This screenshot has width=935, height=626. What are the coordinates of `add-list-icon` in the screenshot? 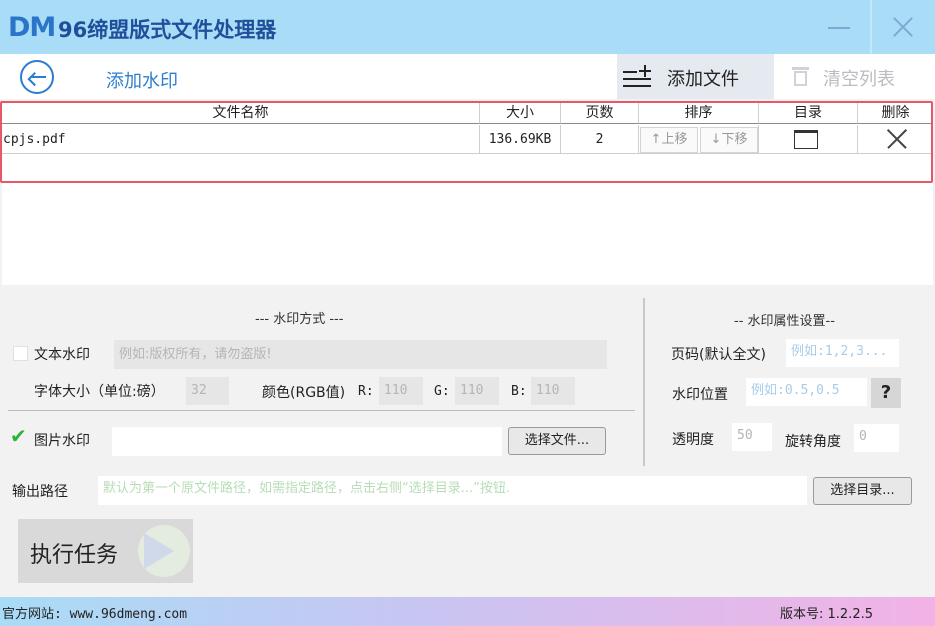 It's located at (638, 77).